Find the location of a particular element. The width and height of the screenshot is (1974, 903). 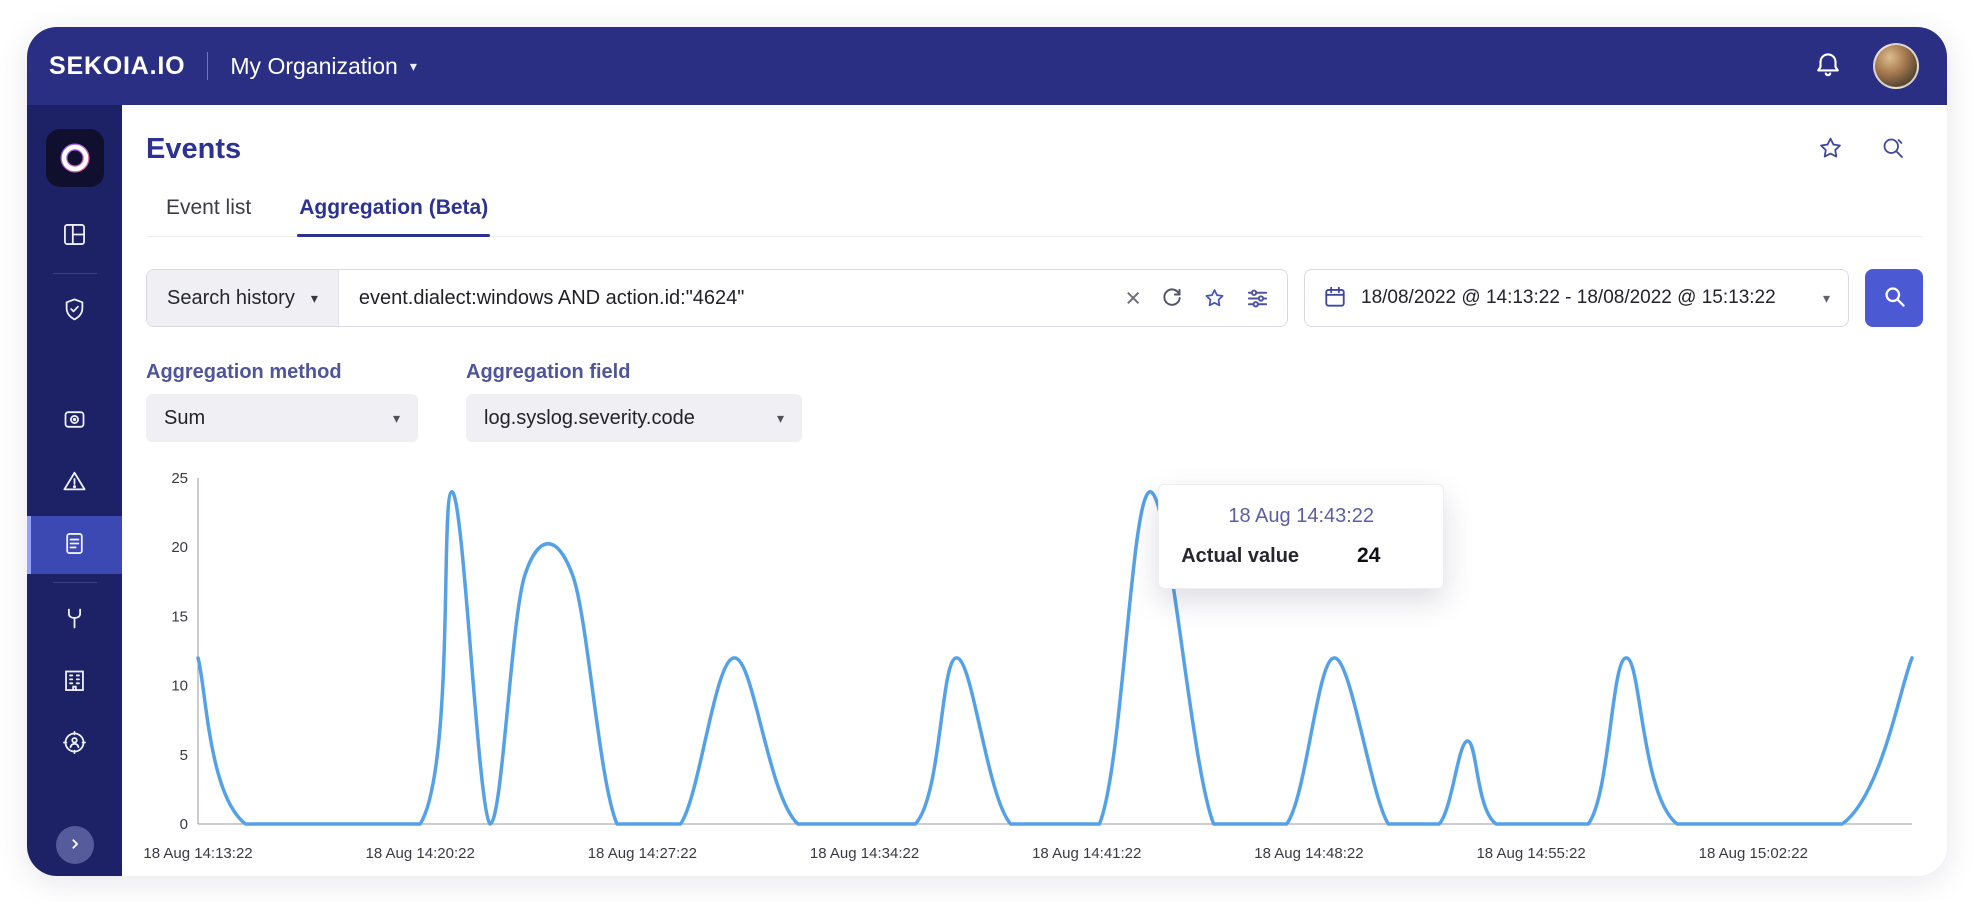

search-query-input is located at coordinates (732, 298).